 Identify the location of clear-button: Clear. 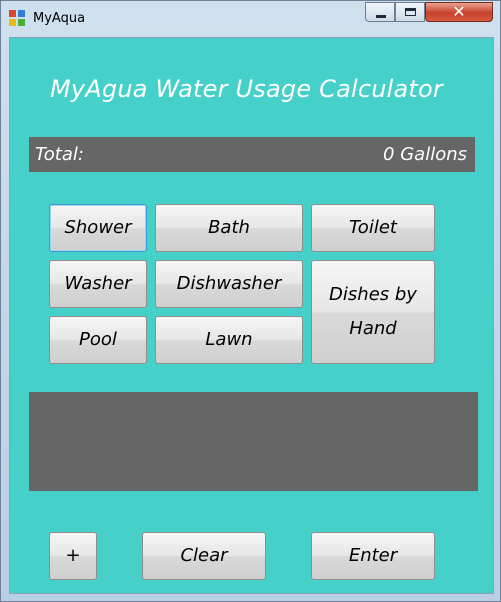
(204, 556).